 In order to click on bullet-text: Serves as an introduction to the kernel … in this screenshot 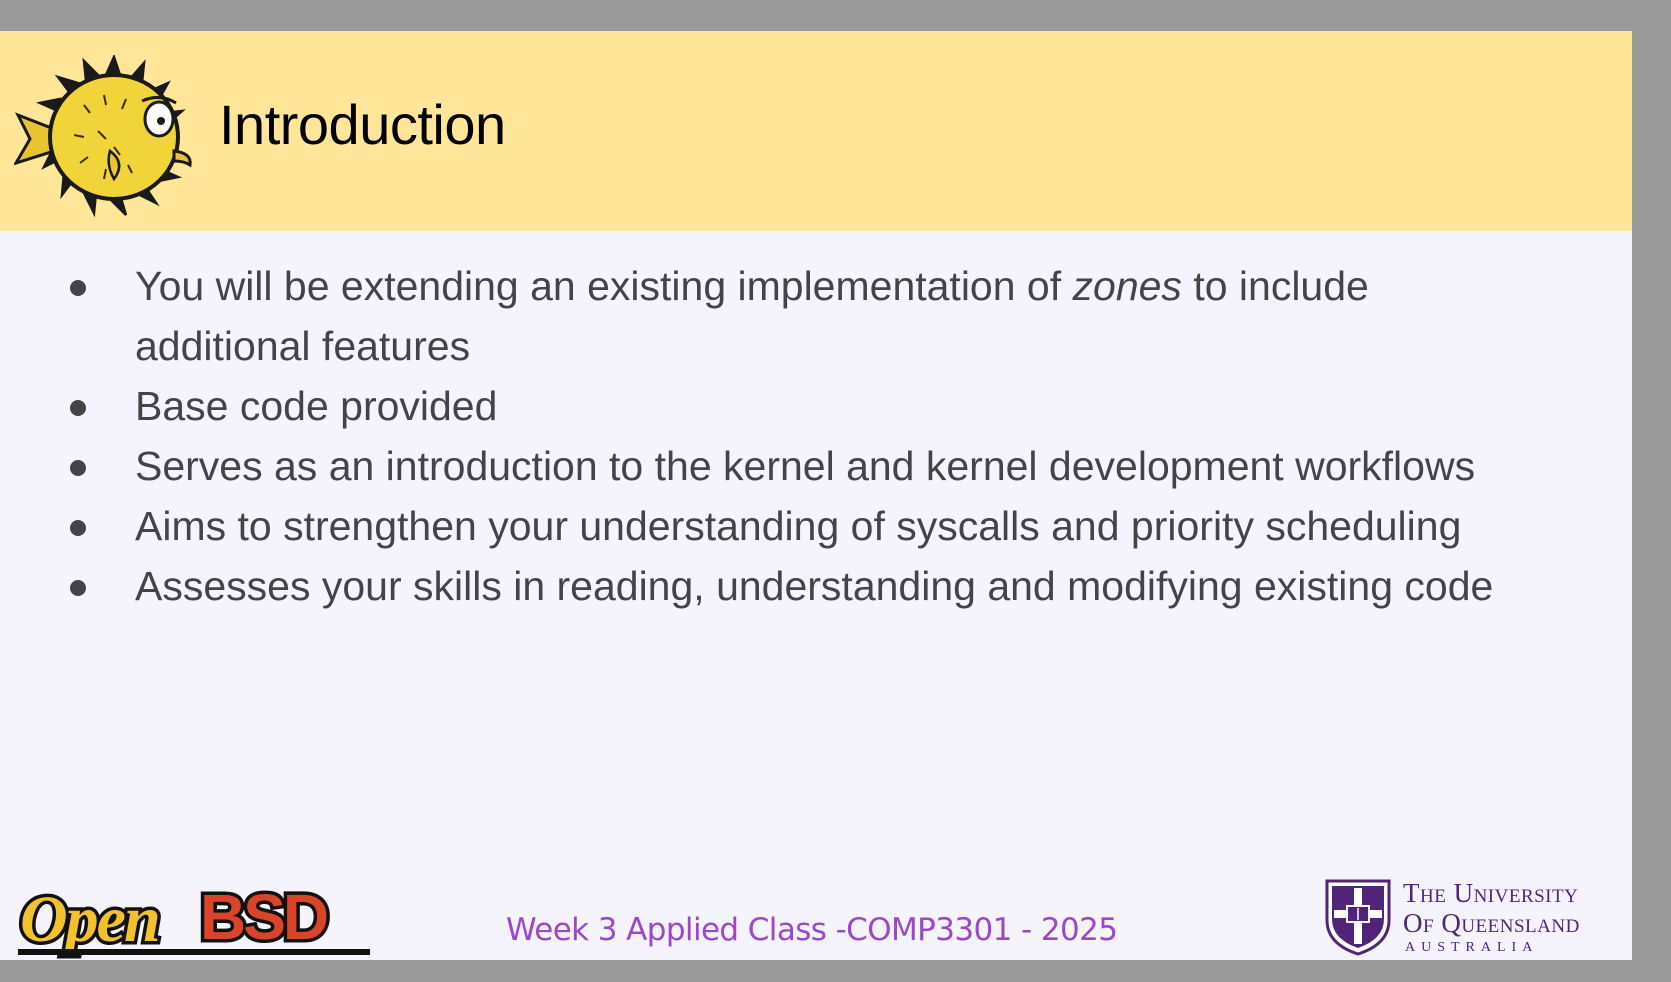, I will do `click(805, 466)`.